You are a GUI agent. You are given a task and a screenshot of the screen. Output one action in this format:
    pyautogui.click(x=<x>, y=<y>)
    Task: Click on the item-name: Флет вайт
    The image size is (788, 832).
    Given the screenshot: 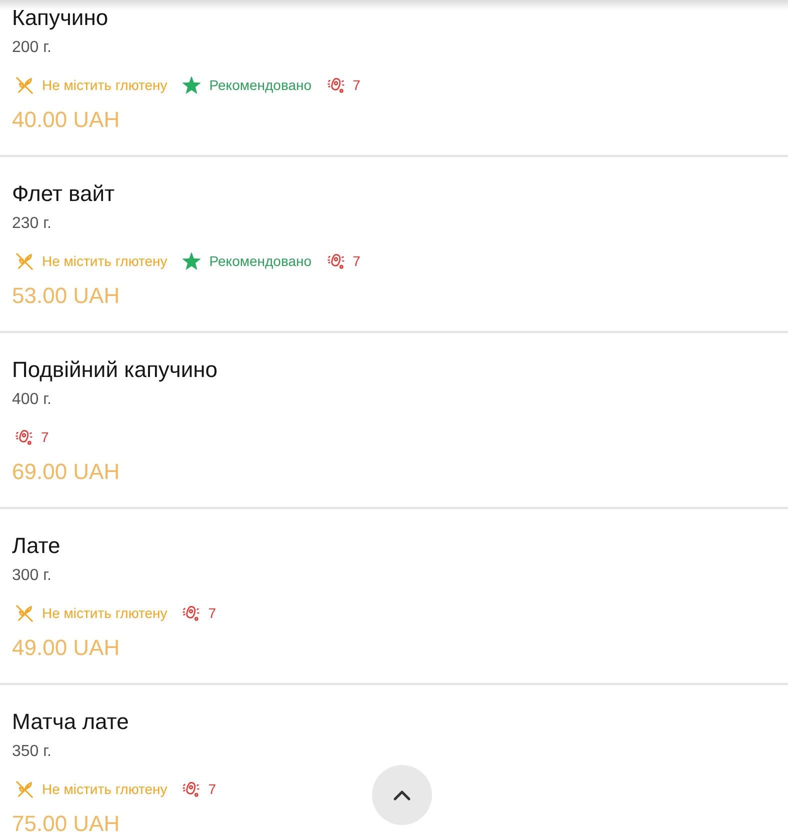 What is the action you would take?
    pyautogui.click(x=63, y=194)
    